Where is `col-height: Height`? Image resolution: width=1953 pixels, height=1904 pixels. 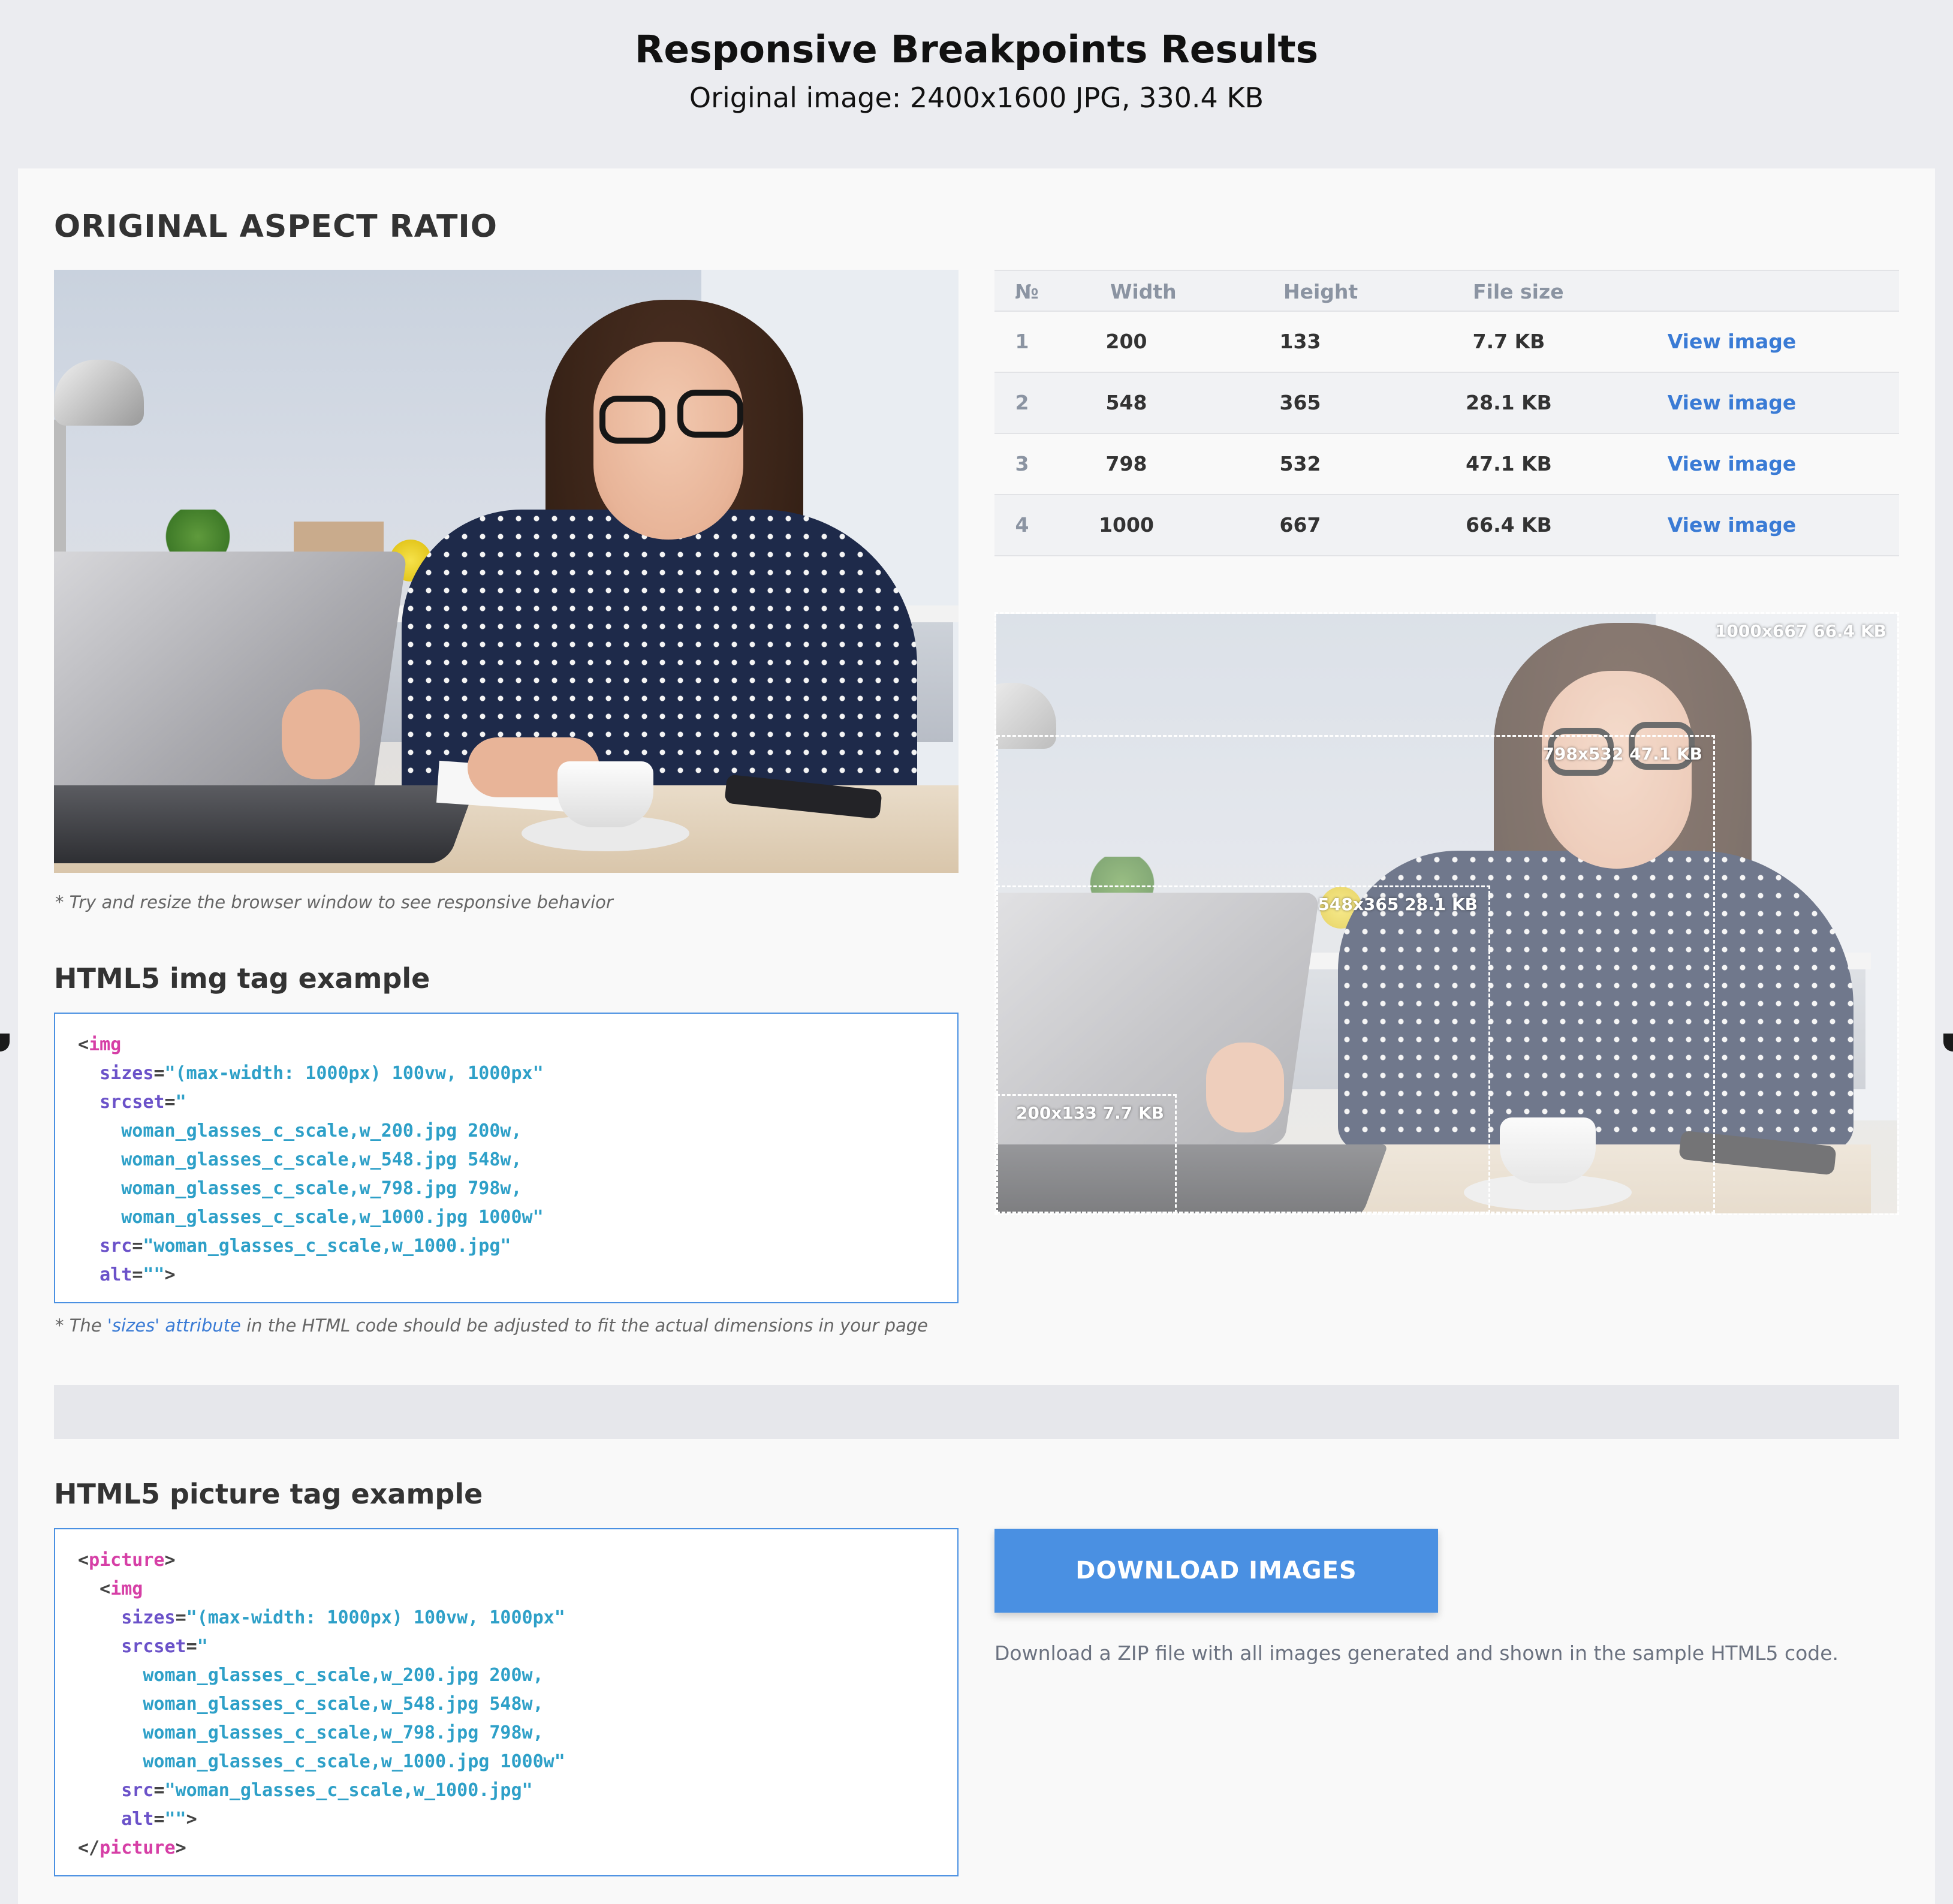
col-height: Height is located at coordinates (1320, 291).